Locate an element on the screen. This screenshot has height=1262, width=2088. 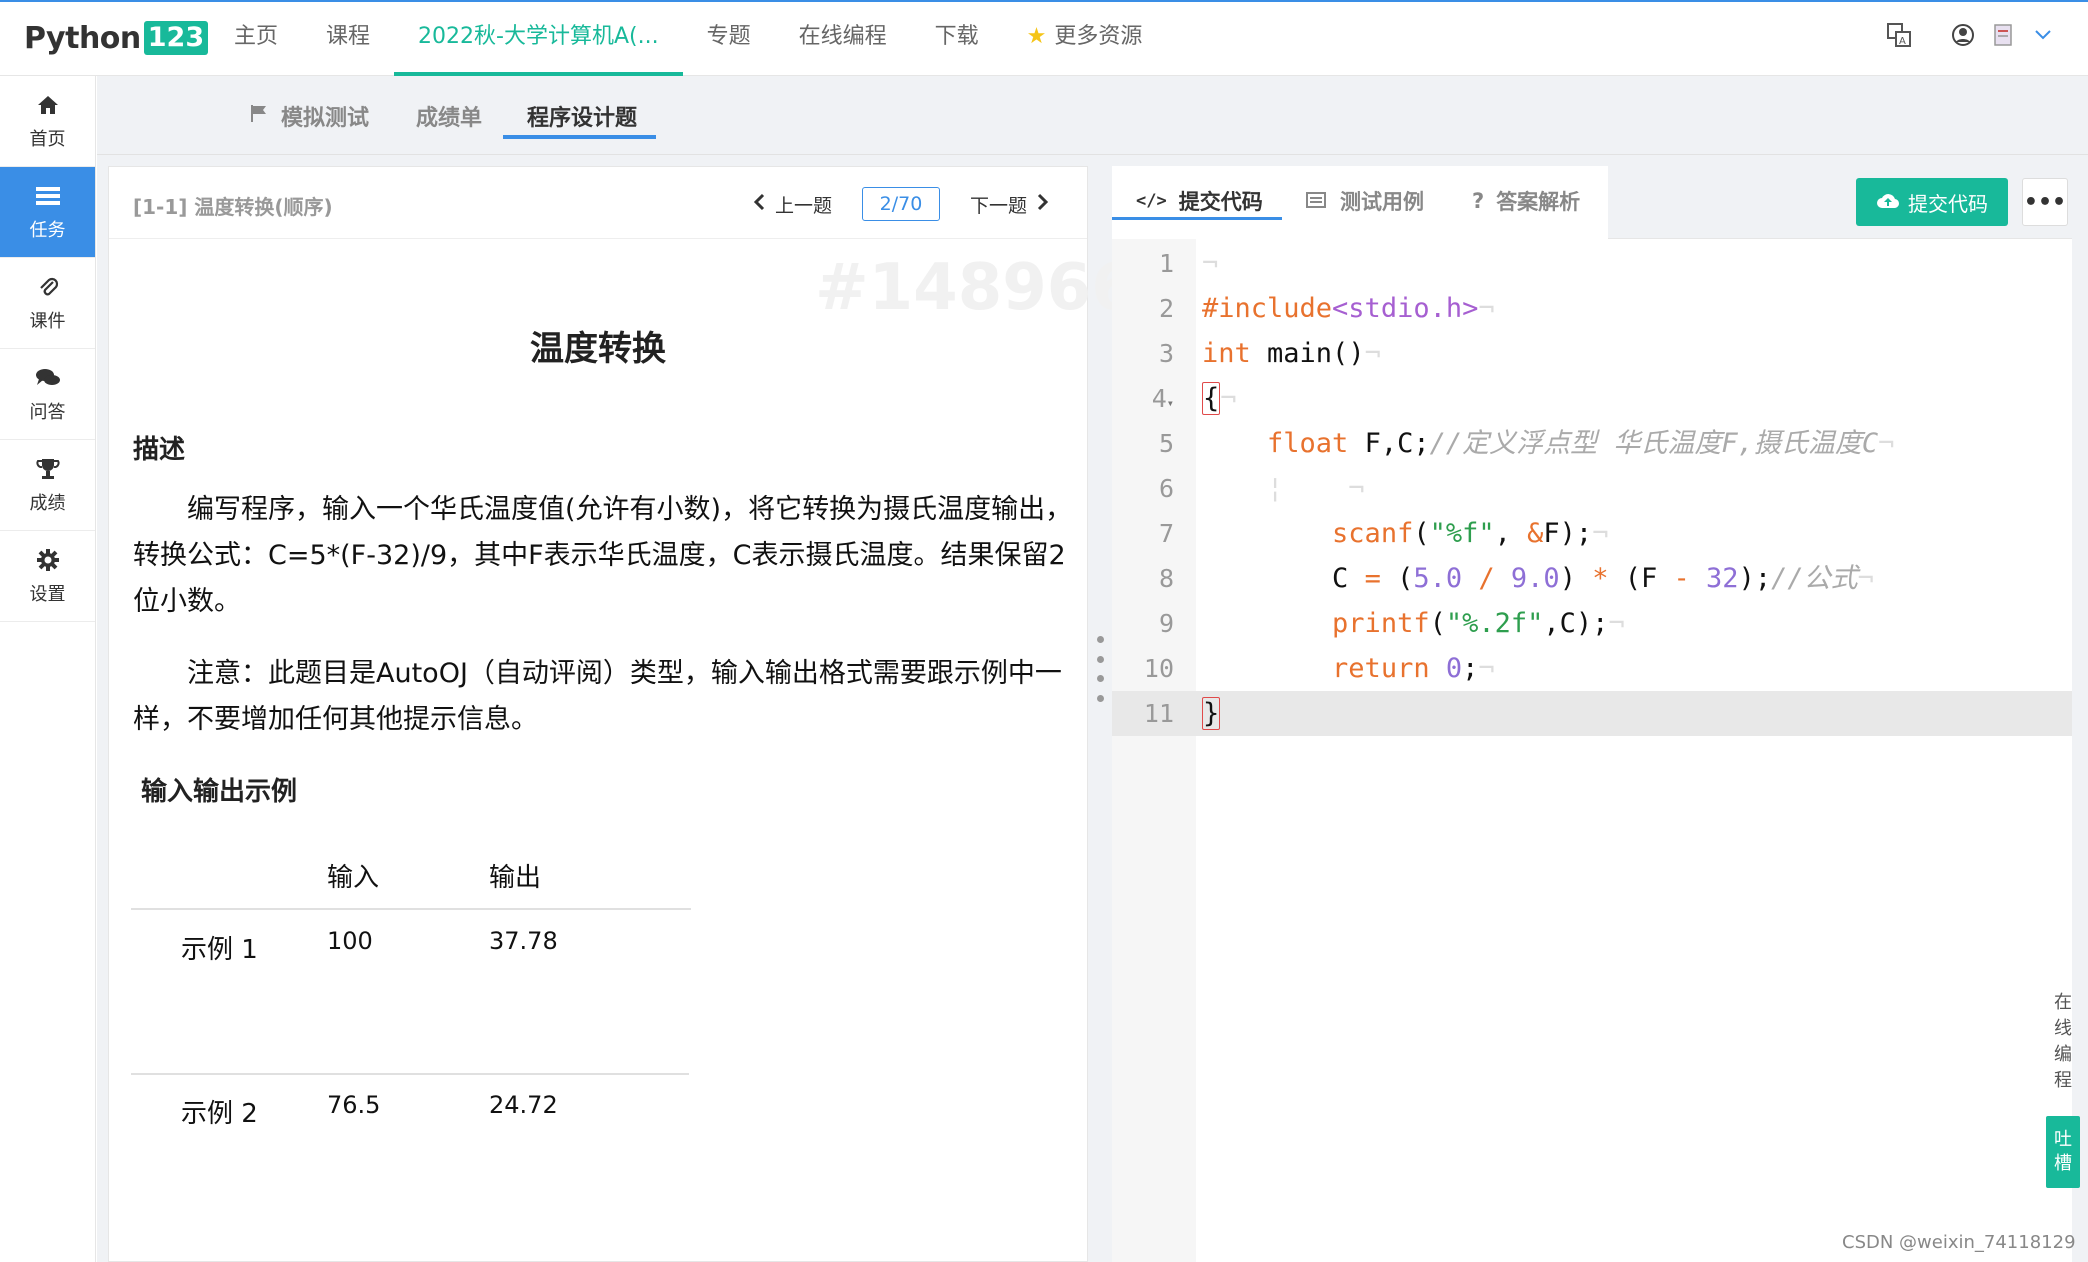
home-icon is located at coordinates (48, 105).